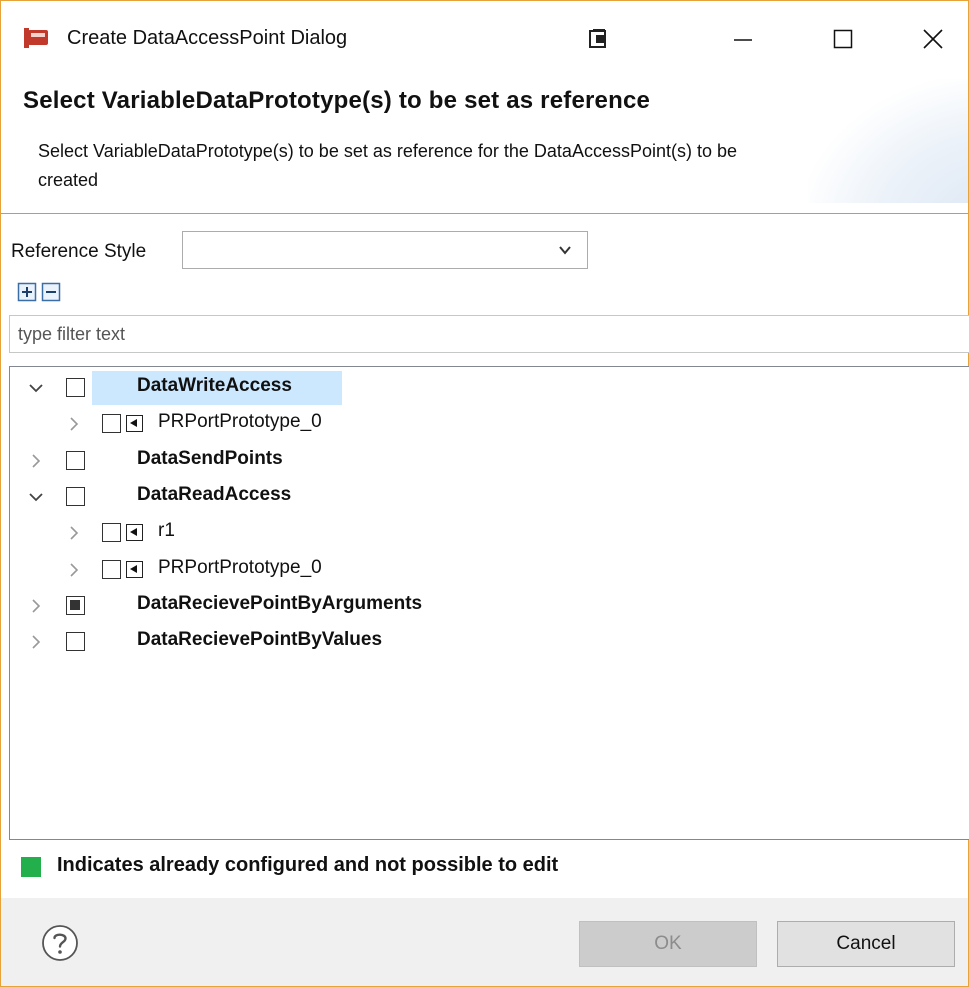 Image resolution: width=969 pixels, height=987 pixels. Describe the element at coordinates (51, 292) in the screenshot. I see `collapse-all-icon` at that location.